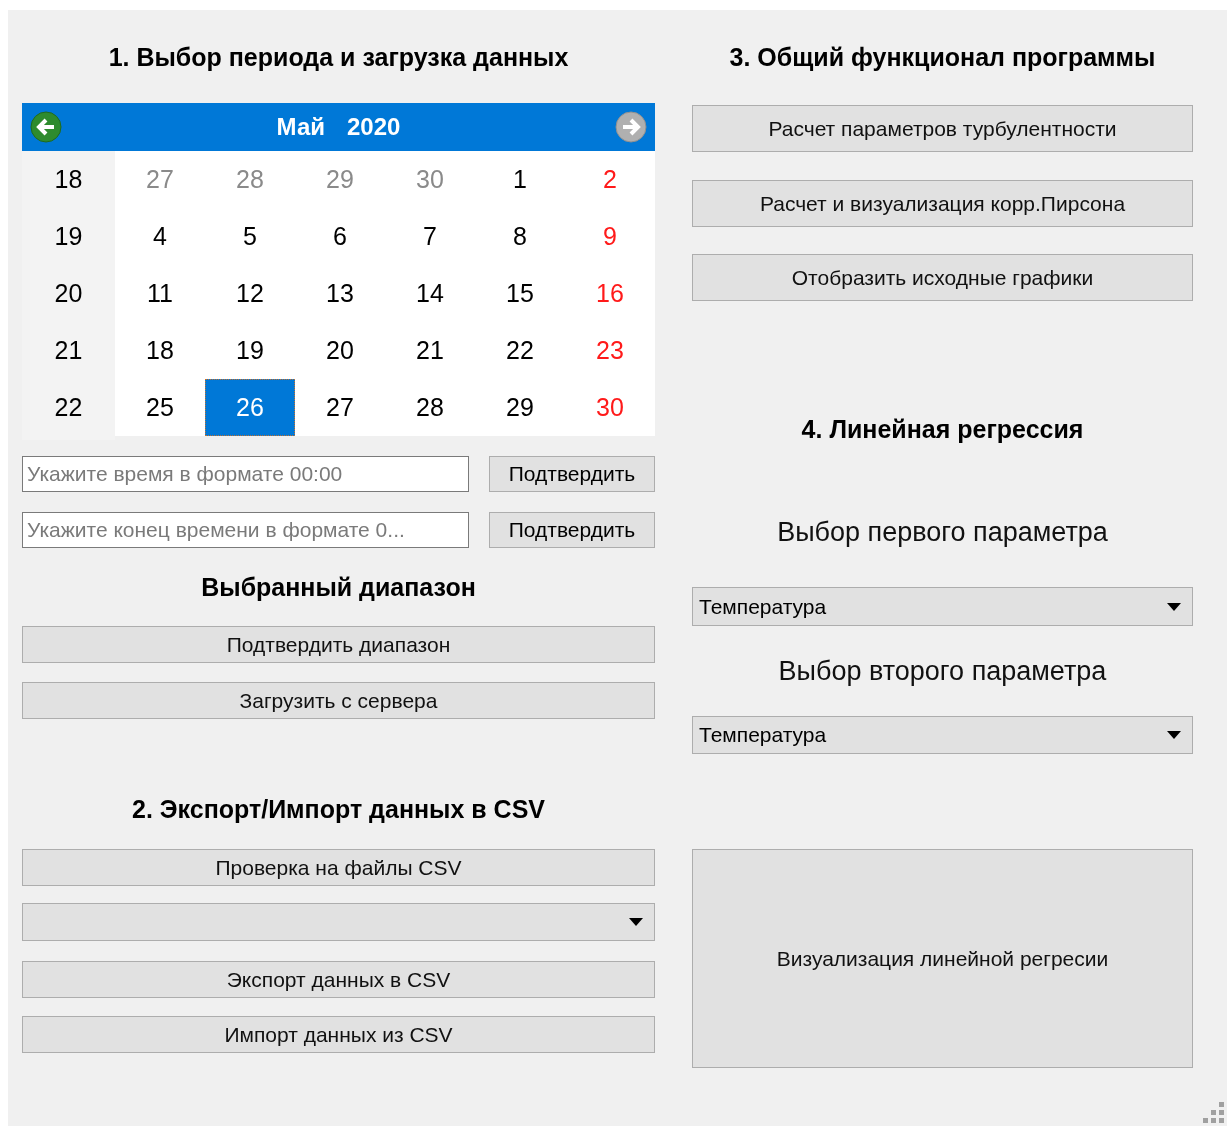 Image resolution: width=1227 pixels, height=1126 pixels. What do you see at coordinates (942, 277) in the screenshot?
I see `button: Отобразить исходные графики` at bounding box center [942, 277].